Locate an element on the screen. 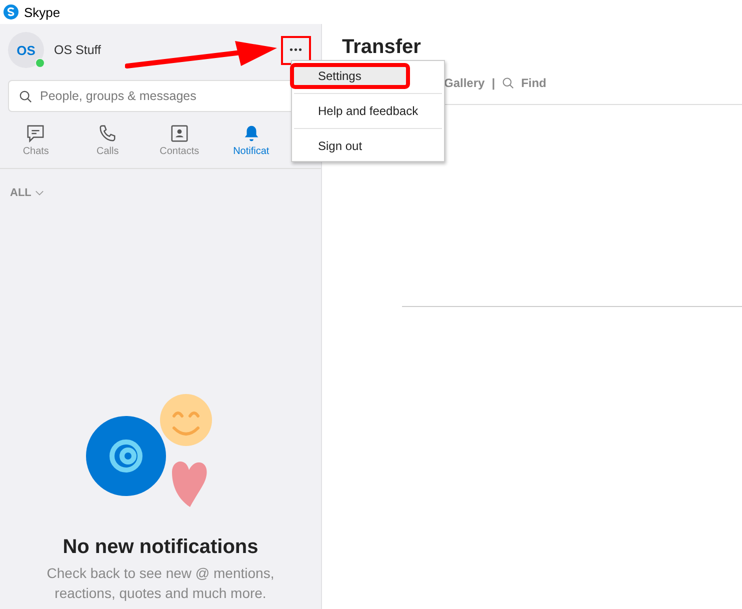 This screenshot has width=742, height=609. nav-tab: Chats is located at coordinates (36, 140).